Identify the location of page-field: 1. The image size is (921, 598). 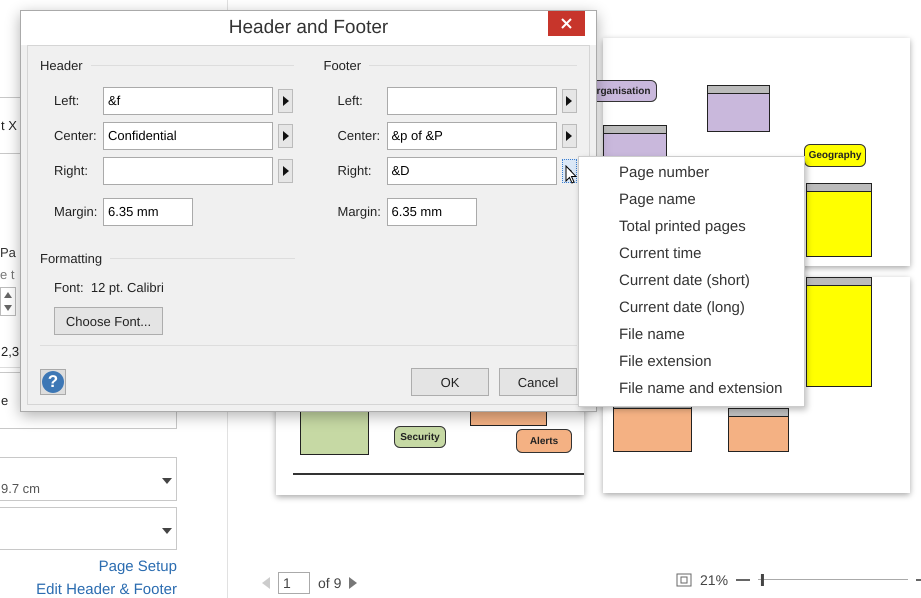
(294, 583).